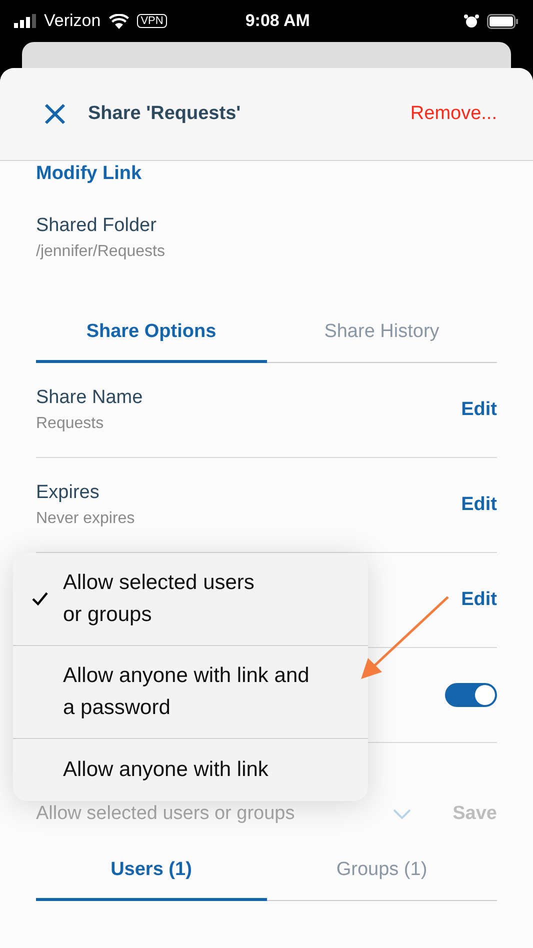 Image resolution: width=533 pixels, height=948 pixels. I want to click on carrier-name: Verizon, so click(72, 21).